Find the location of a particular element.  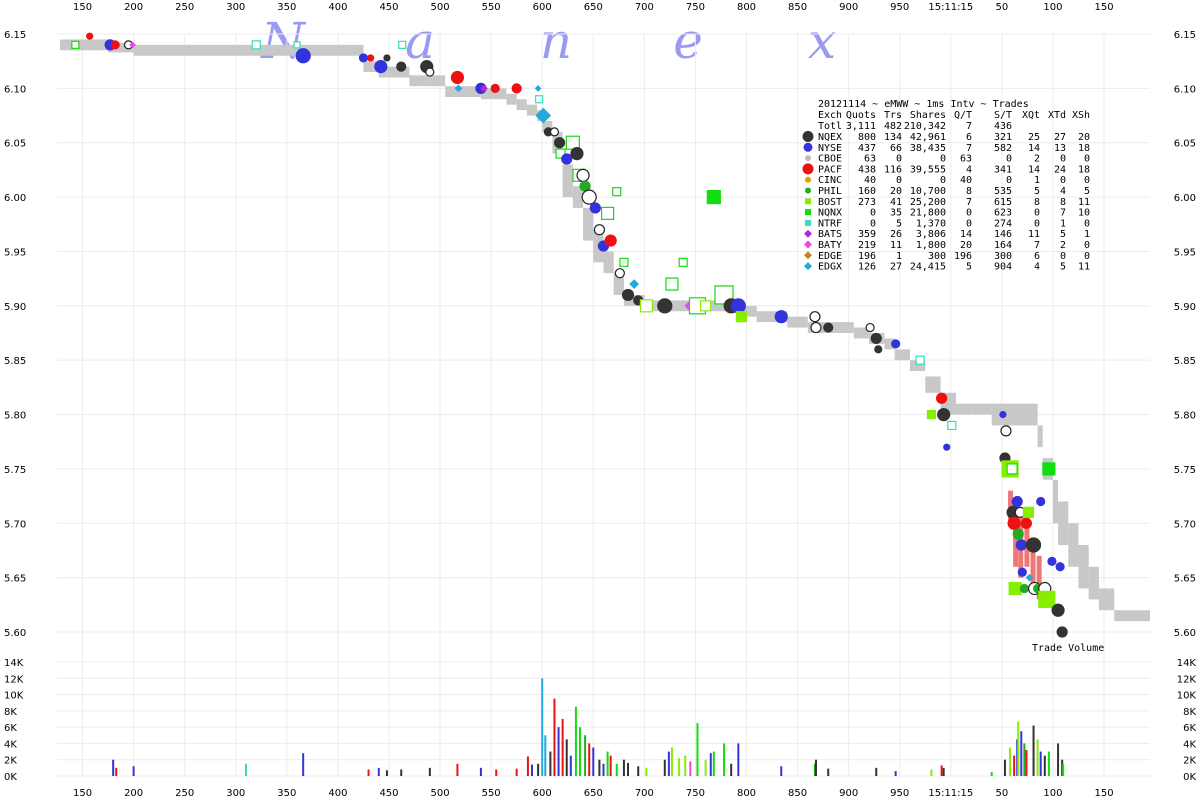

legend-row-edge-cell: EDGE is located at coordinates (830, 256).